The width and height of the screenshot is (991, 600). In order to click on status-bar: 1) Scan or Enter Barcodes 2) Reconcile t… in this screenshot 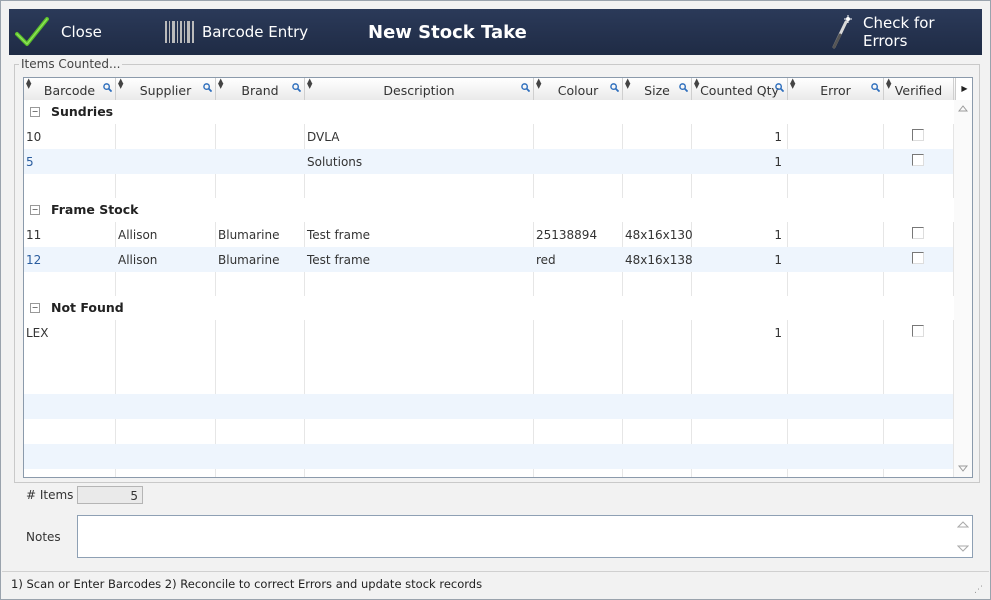, I will do `click(495, 585)`.